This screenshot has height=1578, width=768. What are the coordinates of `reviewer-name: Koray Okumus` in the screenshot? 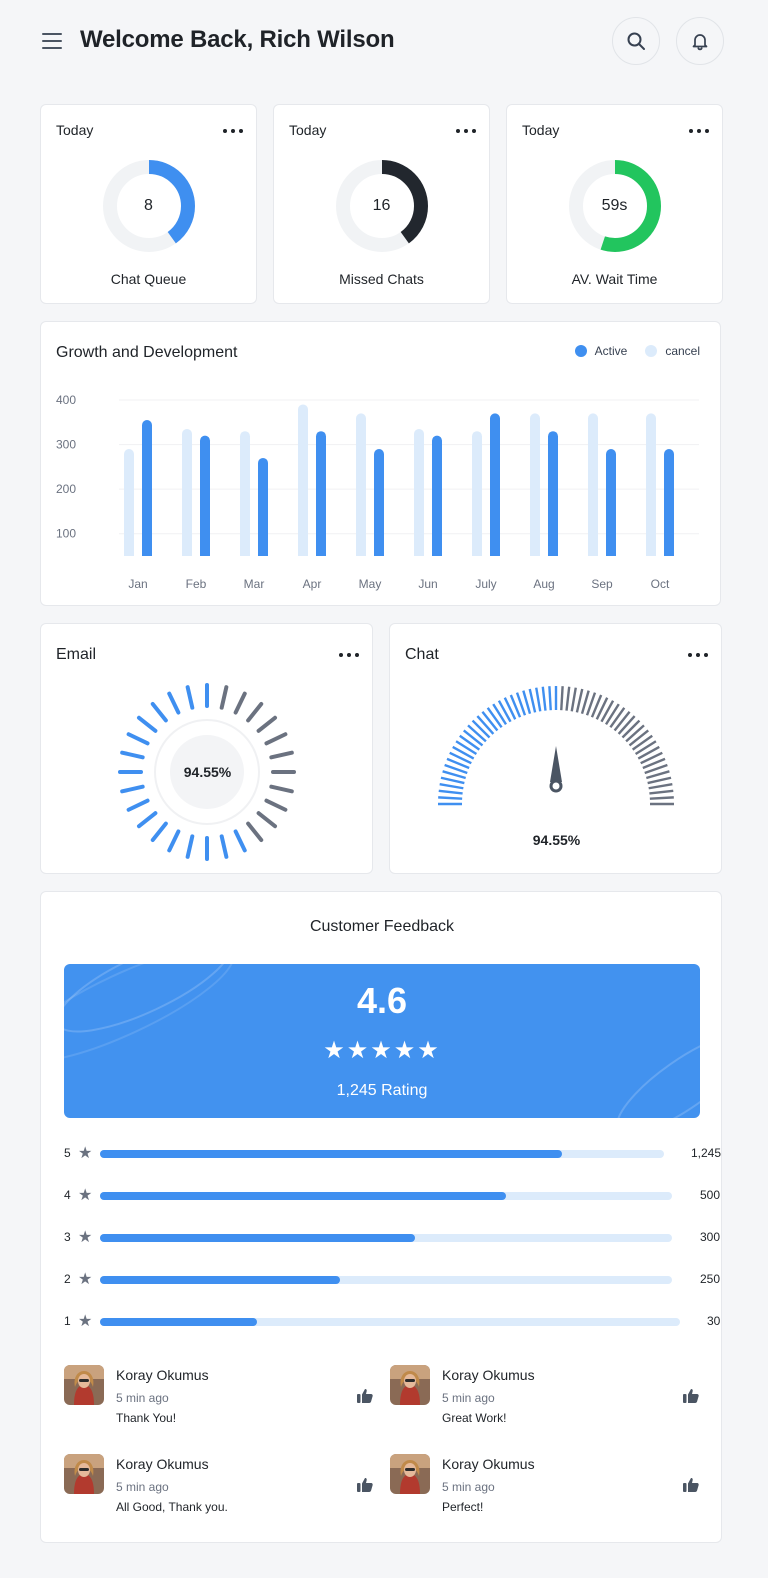 It's located at (488, 1375).